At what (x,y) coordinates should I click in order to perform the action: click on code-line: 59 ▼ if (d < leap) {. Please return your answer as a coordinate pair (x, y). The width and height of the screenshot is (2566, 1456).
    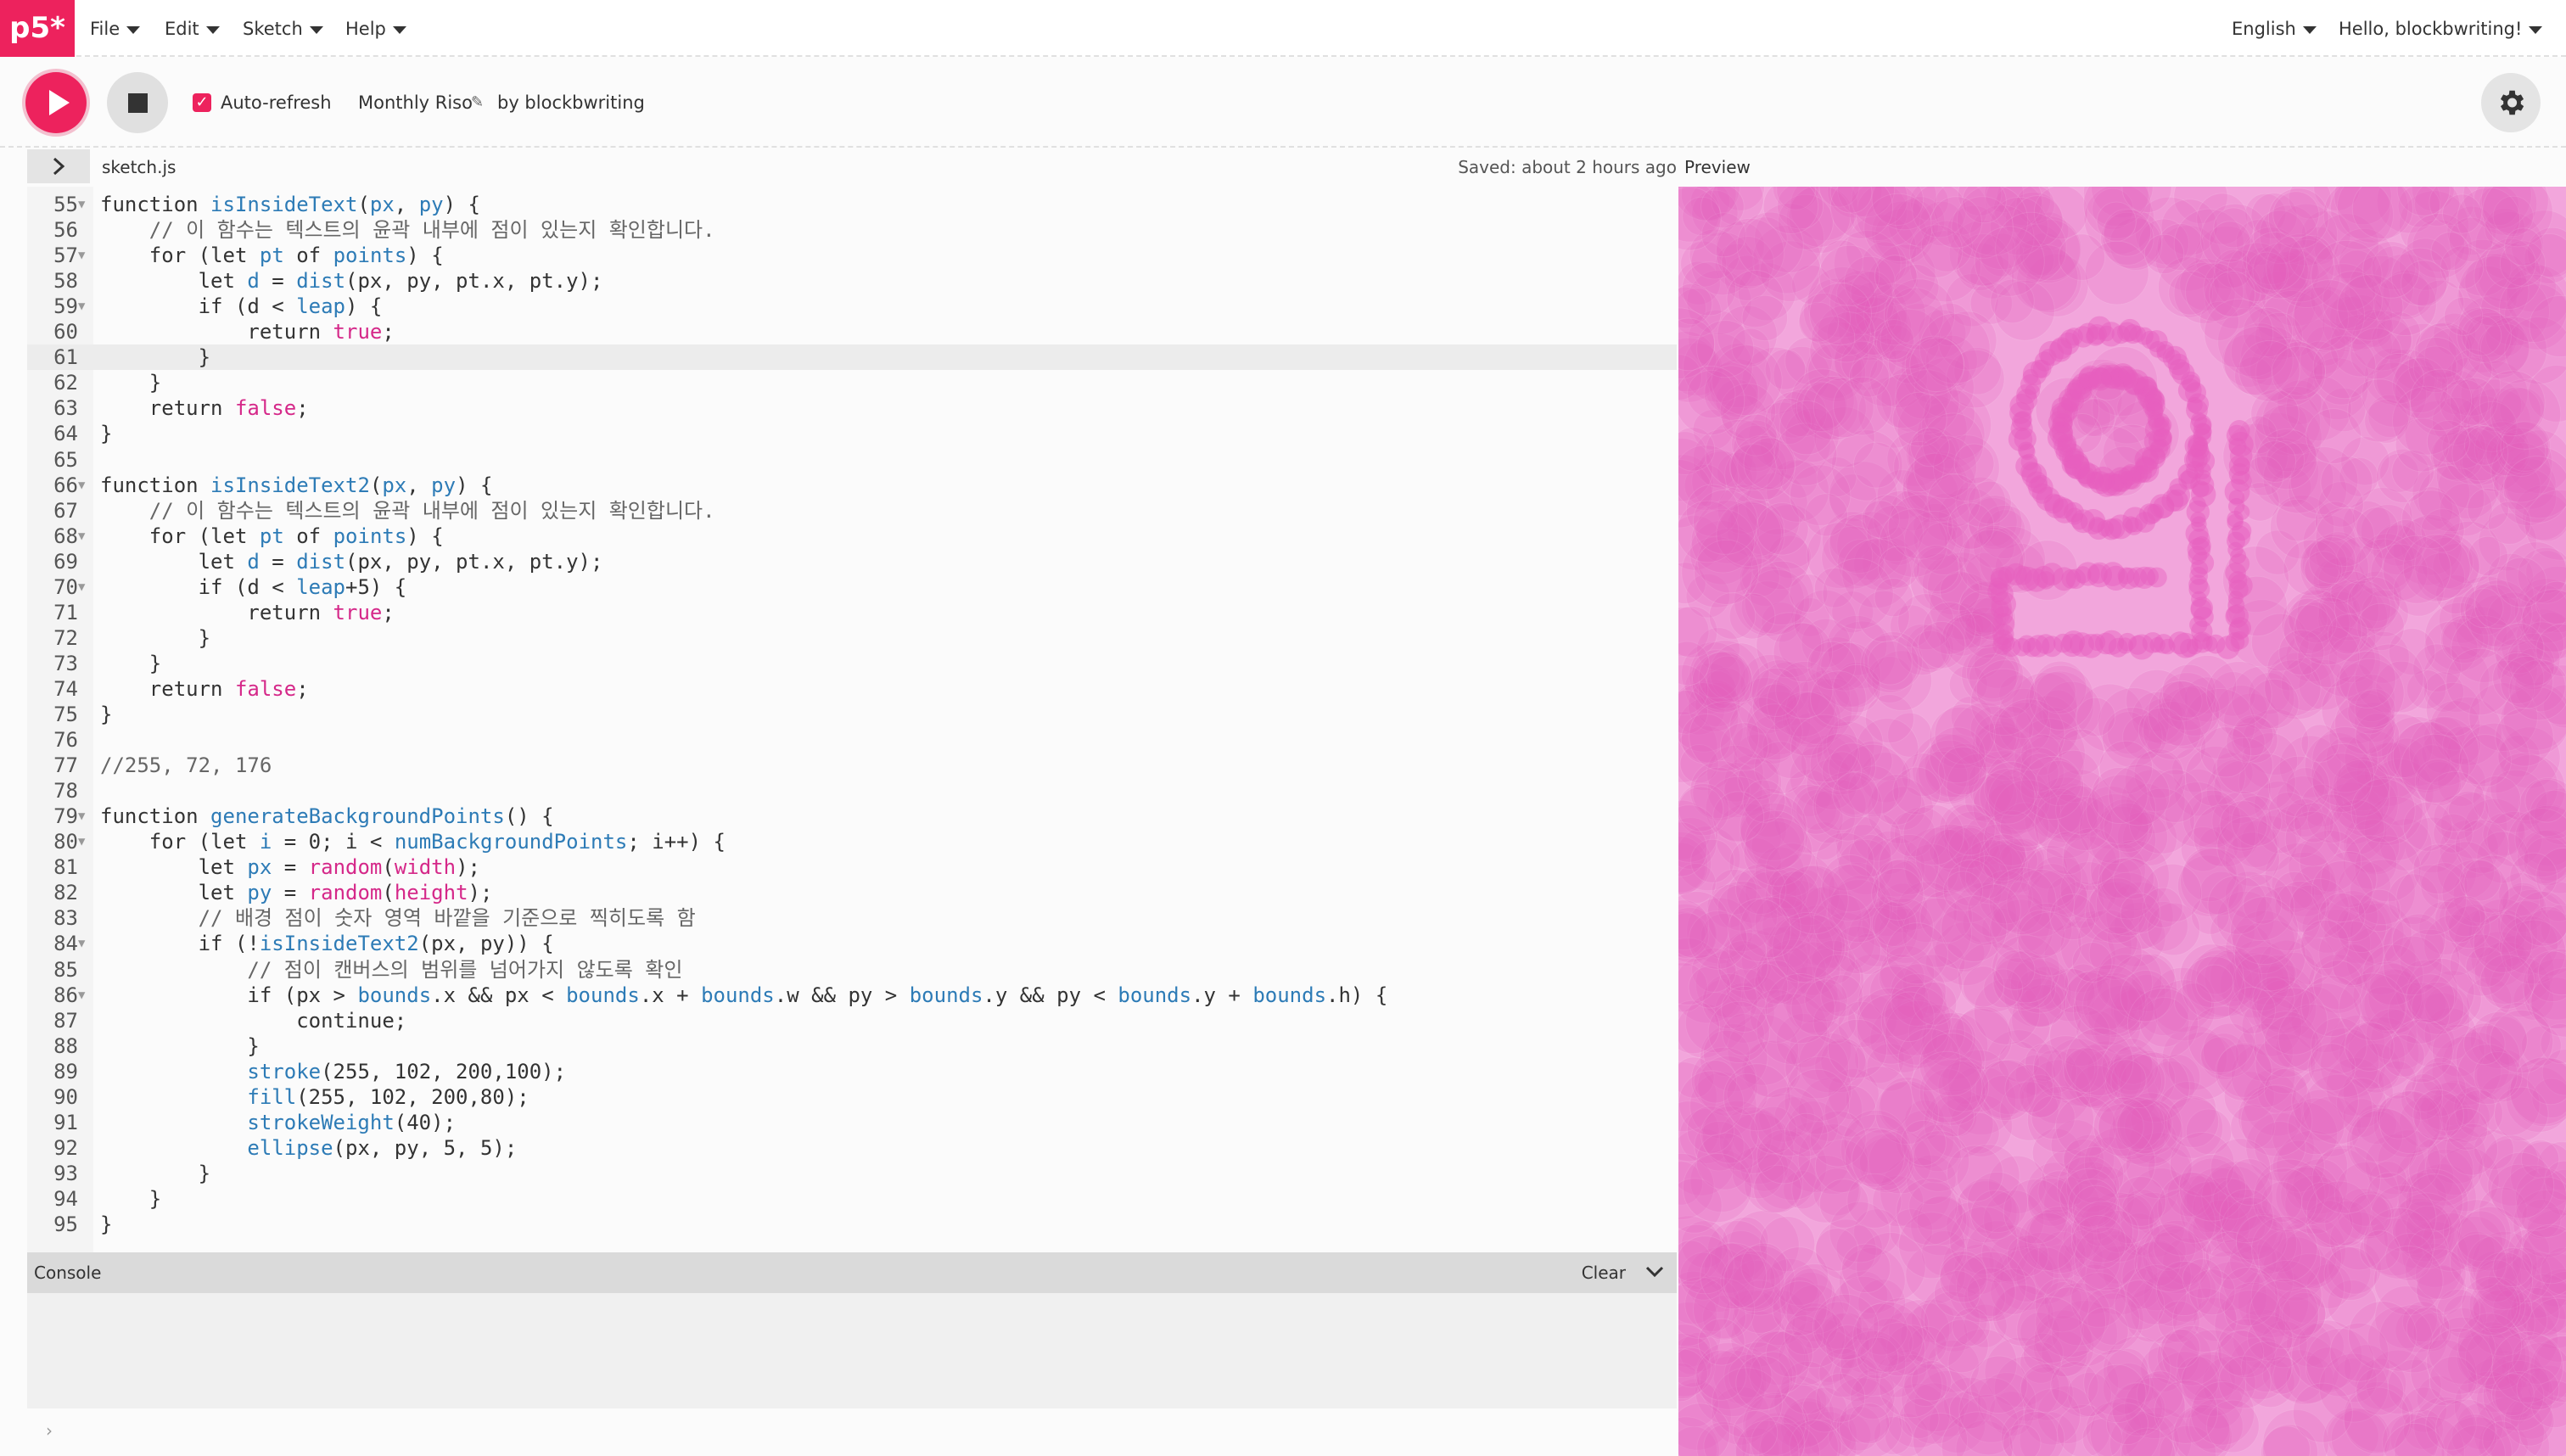
    Looking at the image, I should click on (852, 307).